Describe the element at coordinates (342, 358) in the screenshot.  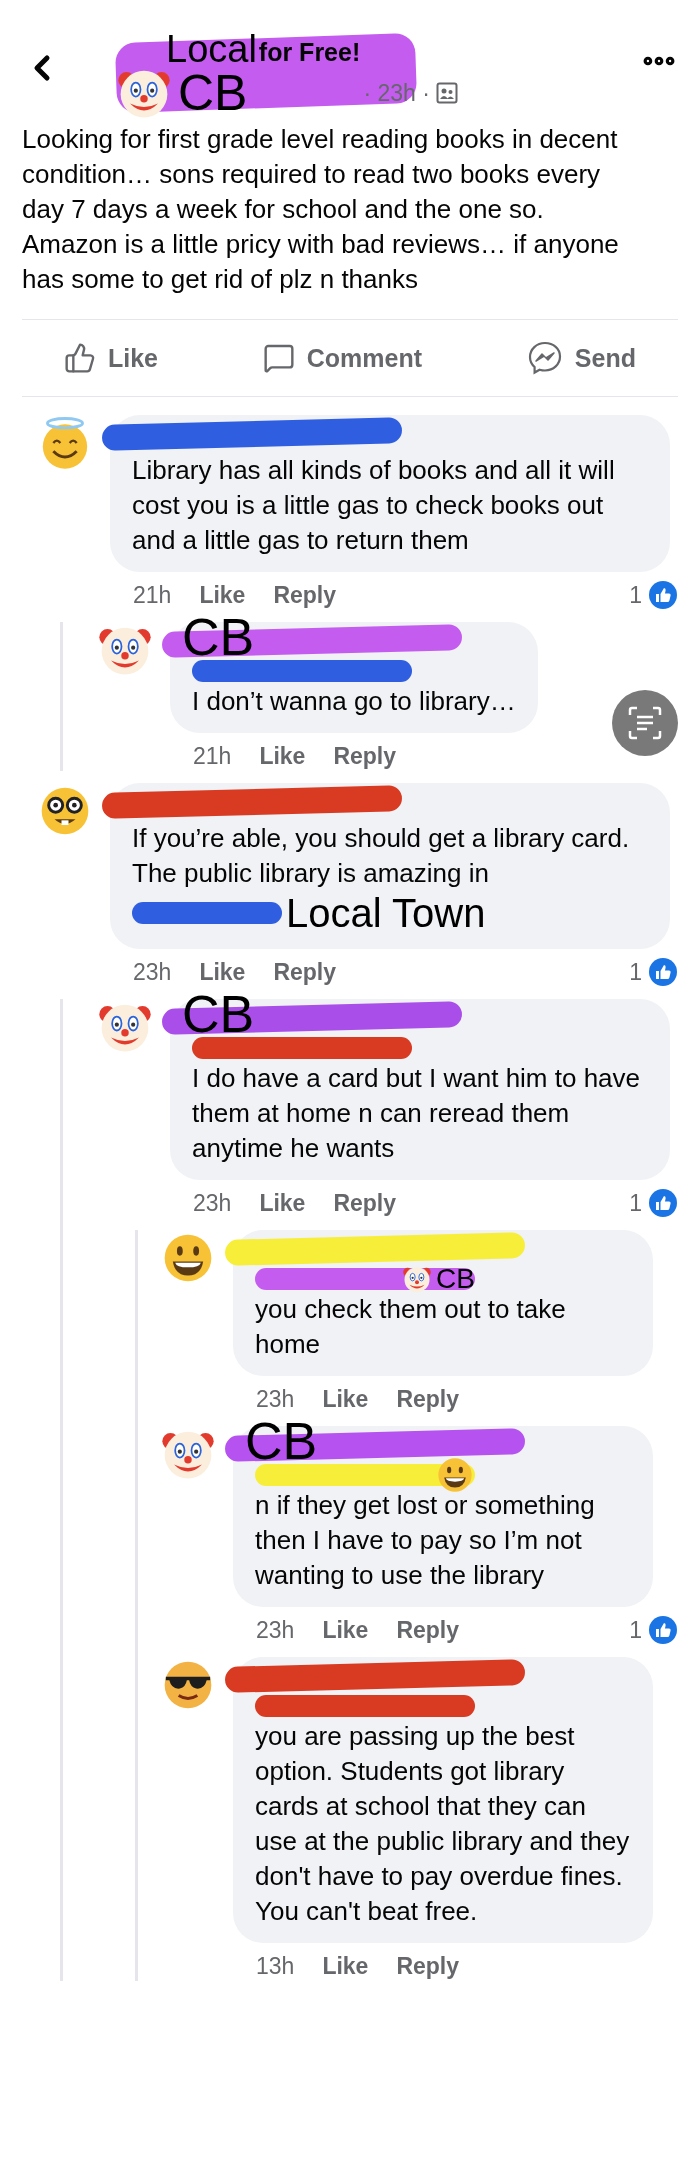
I see `comment-button: Comment` at that location.